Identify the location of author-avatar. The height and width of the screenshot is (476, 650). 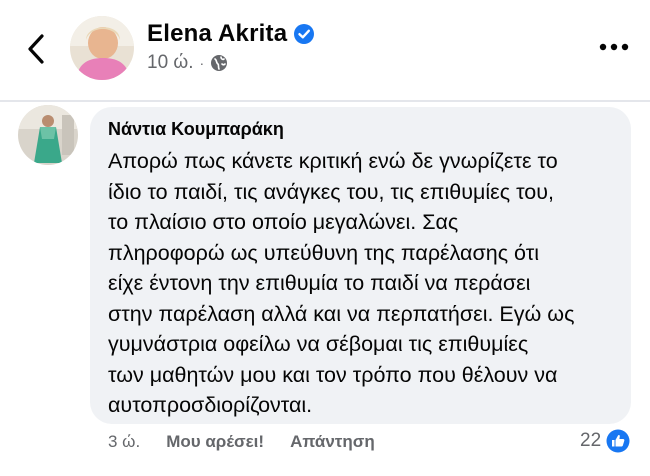
(102, 48).